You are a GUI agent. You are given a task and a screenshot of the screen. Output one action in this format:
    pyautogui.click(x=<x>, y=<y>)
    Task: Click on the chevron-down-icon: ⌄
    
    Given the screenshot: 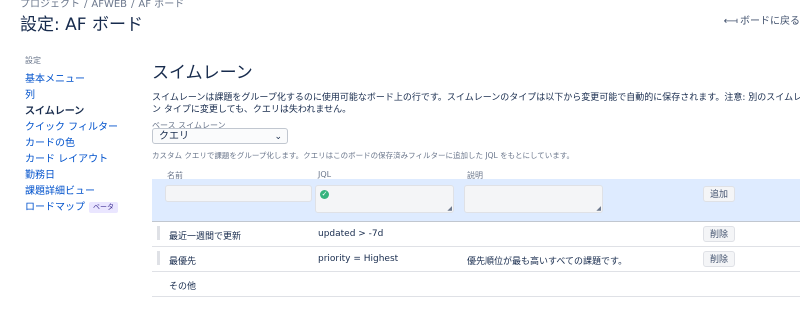 What is the action you would take?
    pyautogui.click(x=278, y=137)
    